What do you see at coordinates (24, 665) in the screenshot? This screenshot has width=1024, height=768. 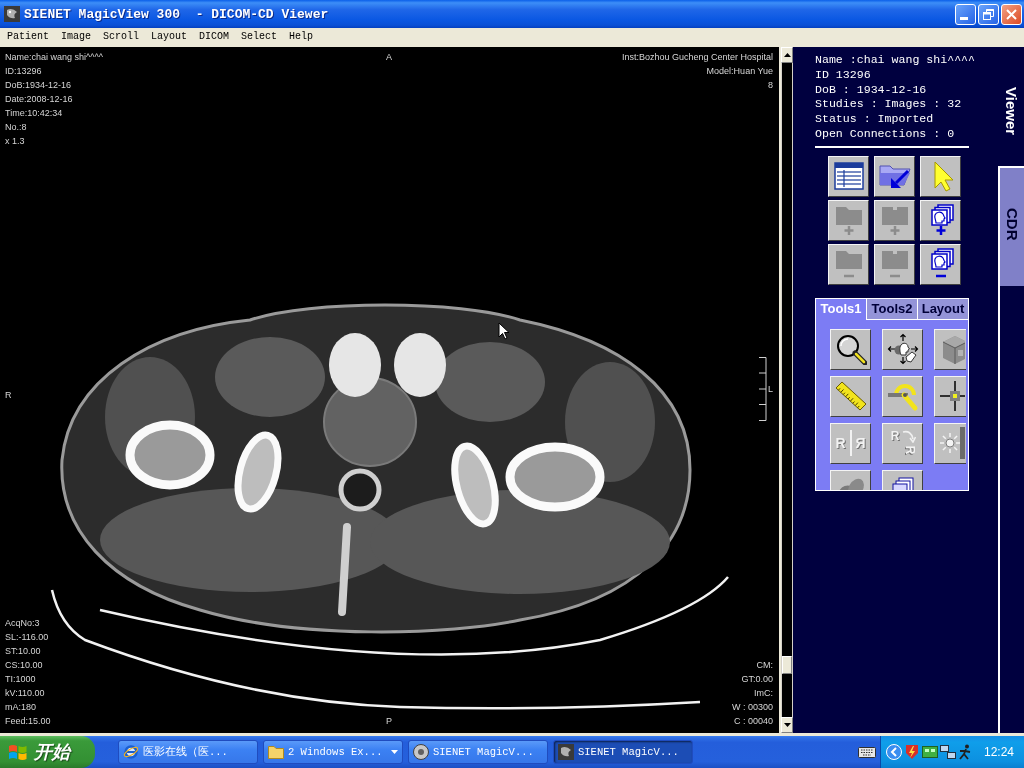 I see `overlay-text: CS:10.00` at bounding box center [24, 665].